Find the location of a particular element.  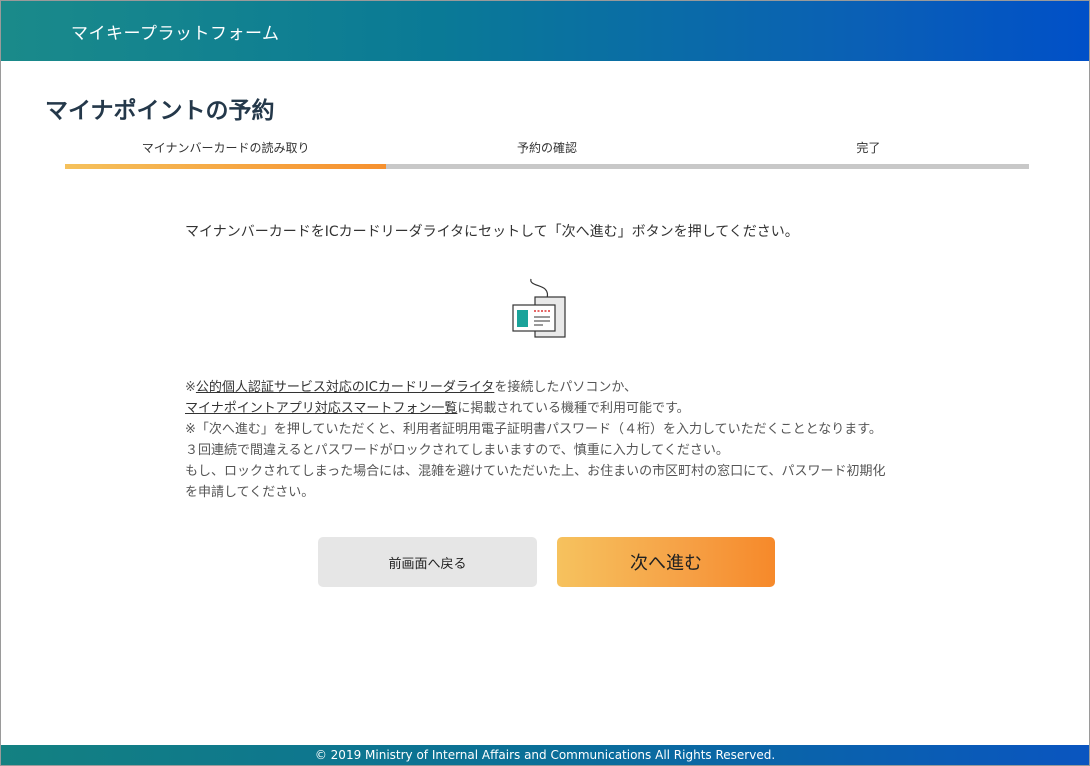

note-text: に掲載されている機種で利用可能です。 is located at coordinates (573, 408).